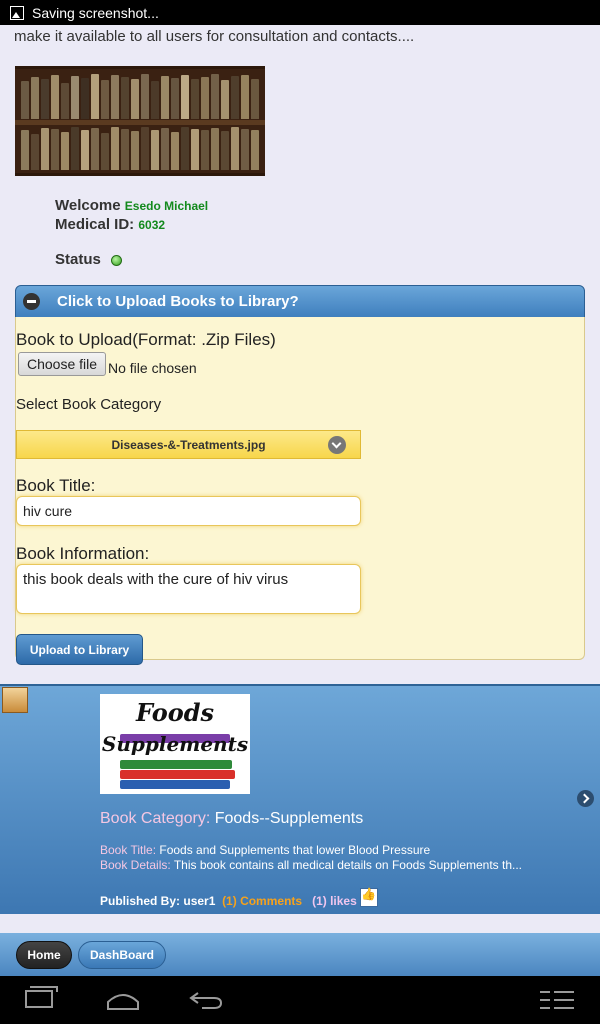  Describe the element at coordinates (140, 121) in the screenshot. I see `bookshelf-image` at that location.